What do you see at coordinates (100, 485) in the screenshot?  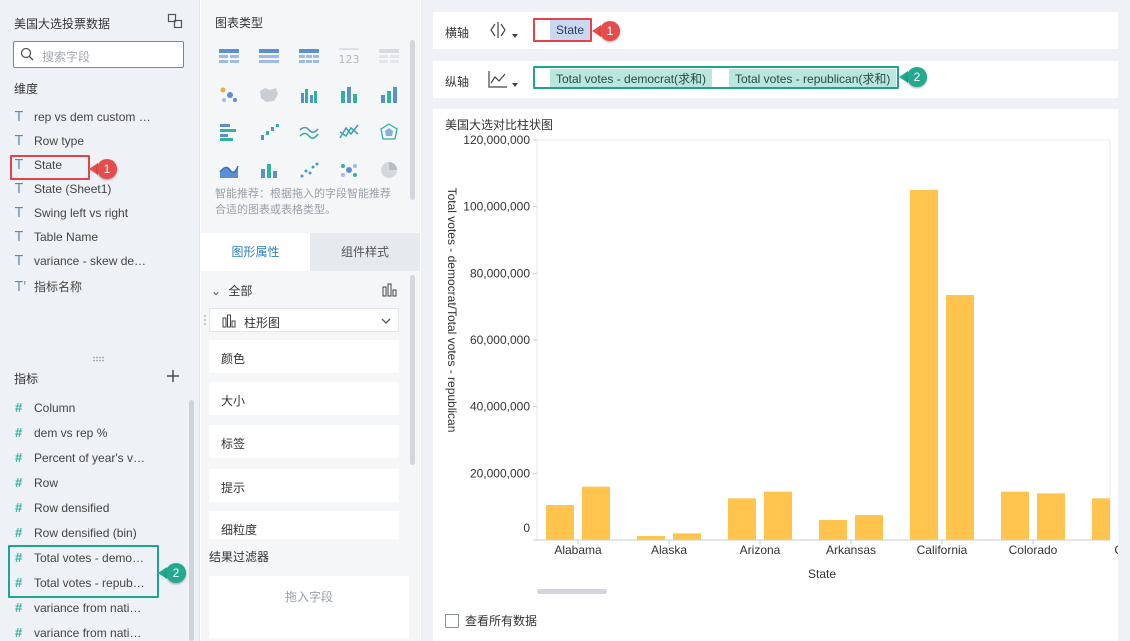 I see `measure-field: # Row` at bounding box center [100, 485].